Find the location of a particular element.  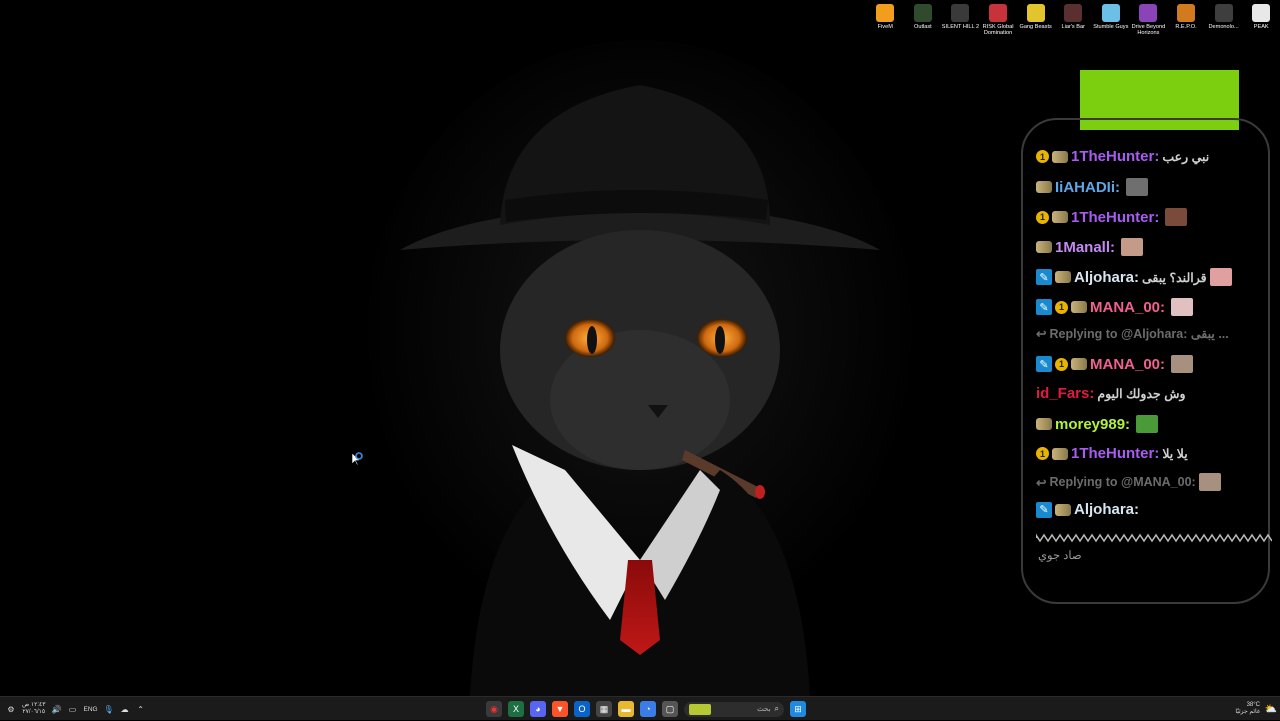

desktop-shortcut-label: Liar's Bar is located at coordinates (1073, 27).